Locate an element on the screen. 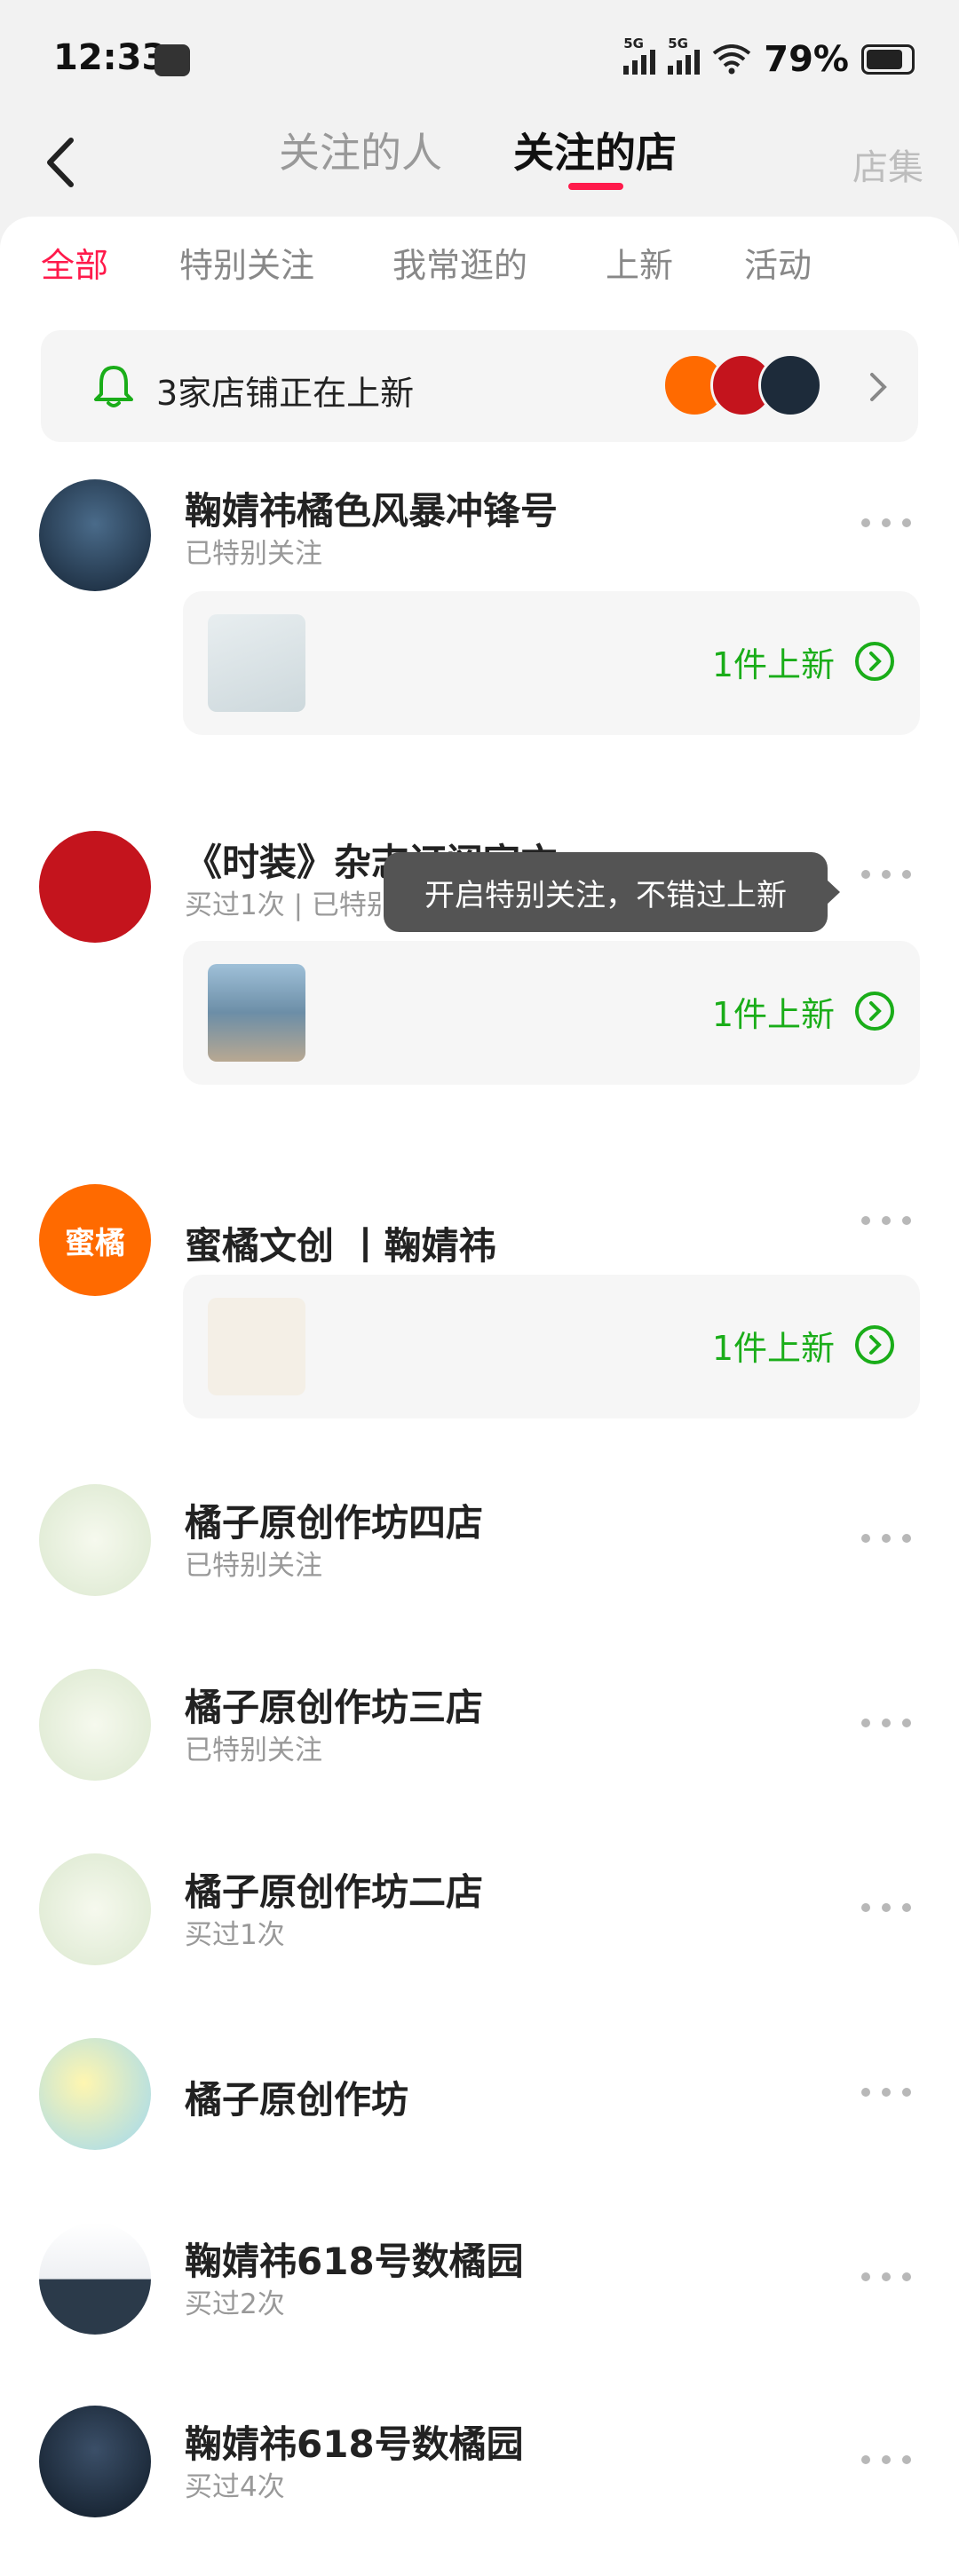 This screenshot has width=959, height=2576. shop-collection-link: 店集 is located at coordinates (887, 164).